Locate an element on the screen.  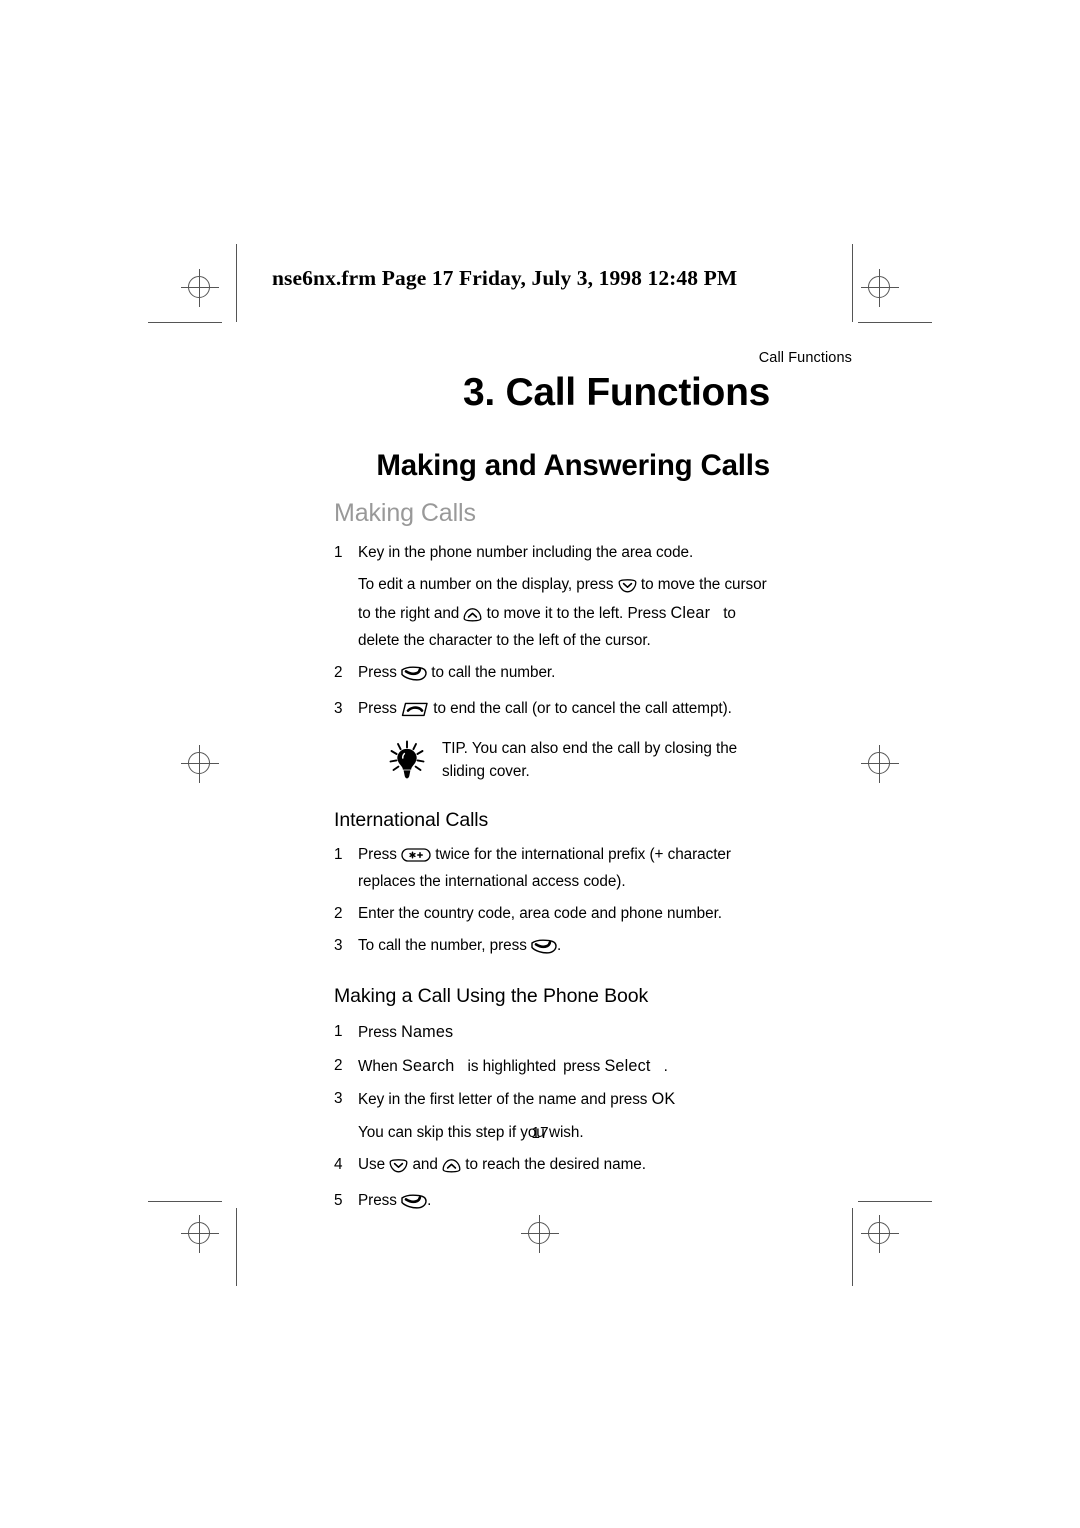
trim-line-top-right is located at coordinates (895, 323).